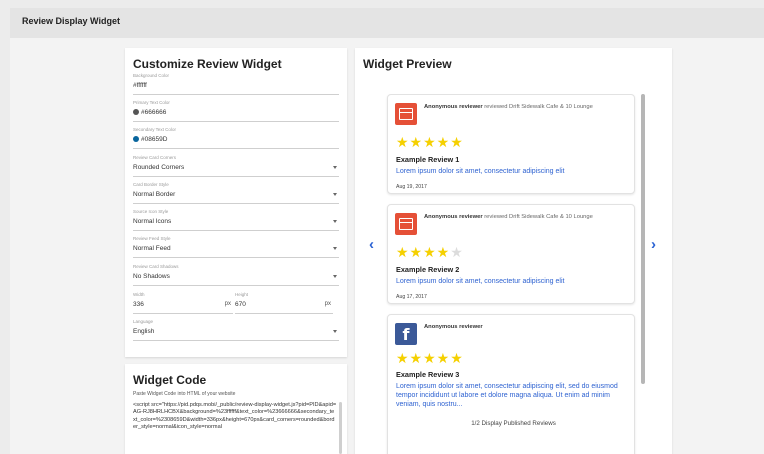 The height and width of the screenshot is (454, 764). I want to click on card-shadows-select: Review Card Shadows No Shadows, so click(236, 275).